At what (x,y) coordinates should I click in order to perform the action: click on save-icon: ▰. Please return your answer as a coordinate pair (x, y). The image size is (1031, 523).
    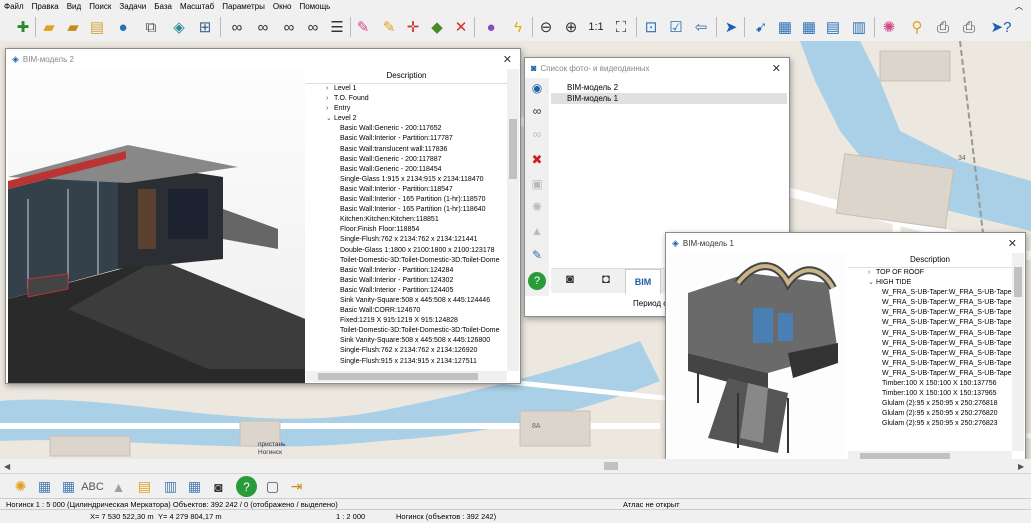
    Looking at the image, I should click on (73, 27).